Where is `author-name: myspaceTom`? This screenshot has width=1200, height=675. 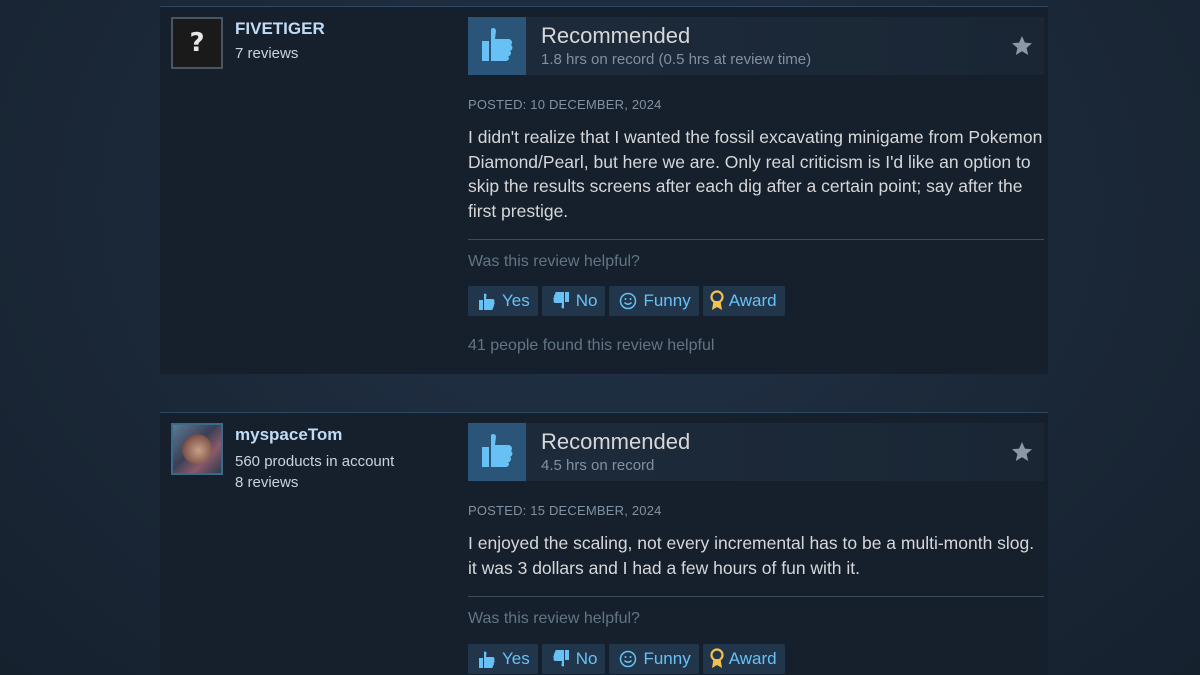
author-name: myspaceTom is located at coordinates (288, 435).